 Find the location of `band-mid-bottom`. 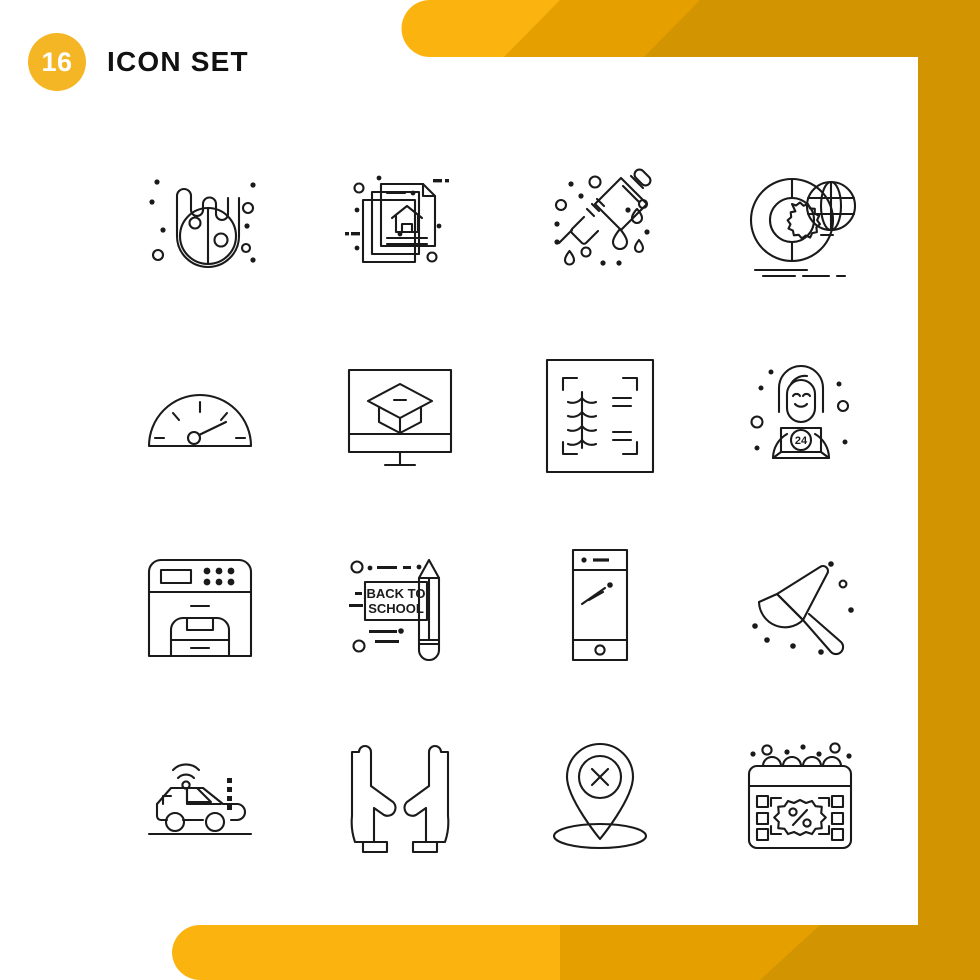

band-mid-bottom is located at coordinates (620, 952).